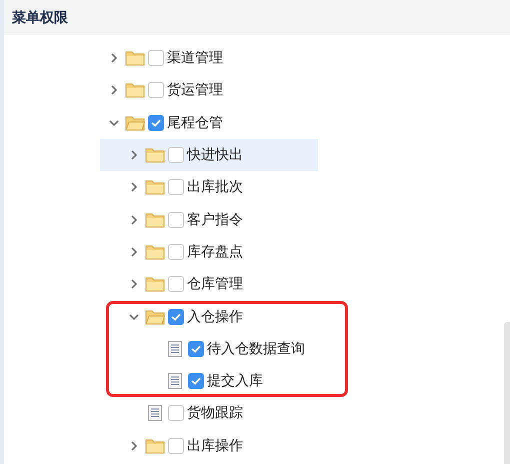  I want to click on tree-node: 尾程仓管, so click(209, 122).